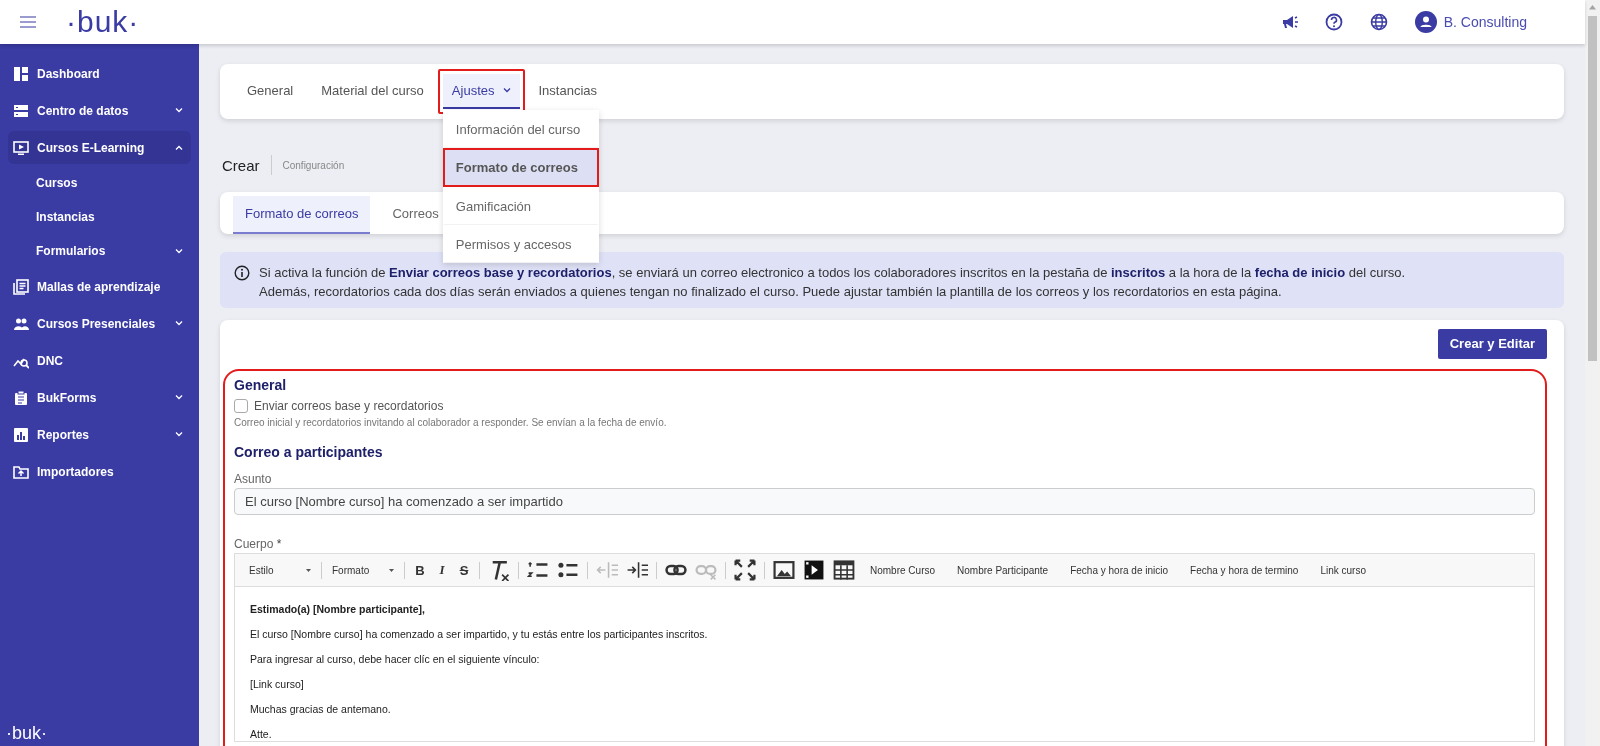  Describe the element at coordinates (27, 734) in the screenshot. I see `footer-logo: ·buk·` at that location.